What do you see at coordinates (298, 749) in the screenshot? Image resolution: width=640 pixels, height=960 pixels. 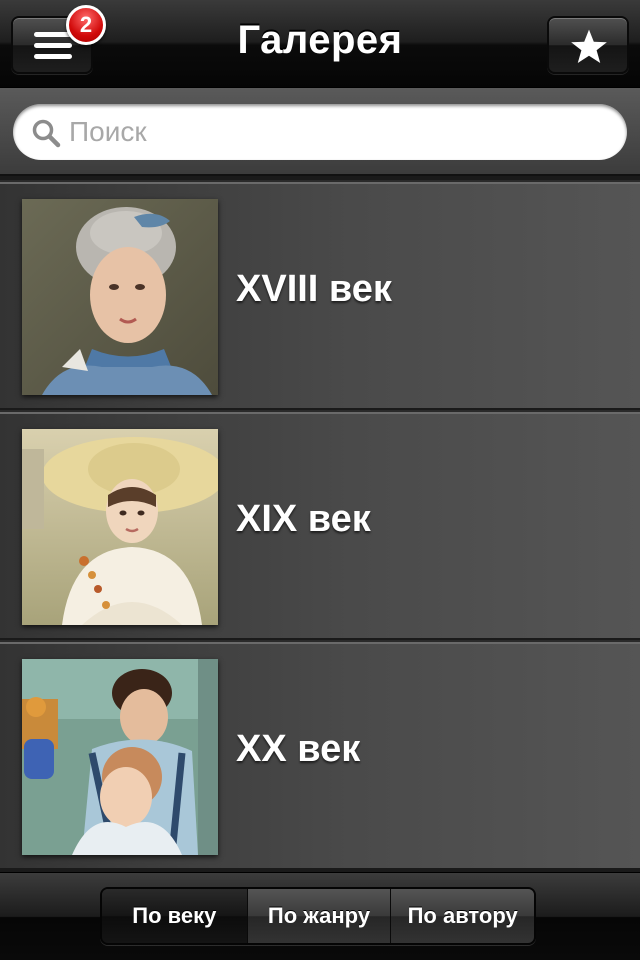 I see `list-item-label: XX век` at bounding box center [298, 749].